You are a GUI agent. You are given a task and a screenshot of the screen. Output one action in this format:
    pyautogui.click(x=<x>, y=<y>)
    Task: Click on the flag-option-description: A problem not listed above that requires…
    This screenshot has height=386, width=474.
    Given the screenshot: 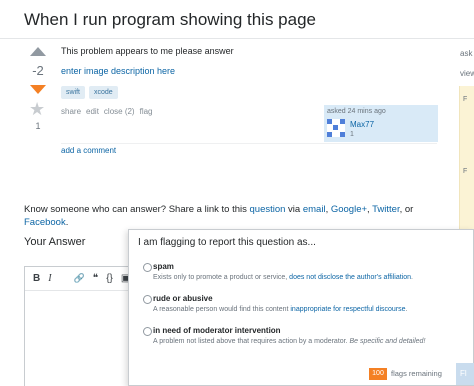 What is the action you would take?
    pyautogui.click(x=289, y=341)
    